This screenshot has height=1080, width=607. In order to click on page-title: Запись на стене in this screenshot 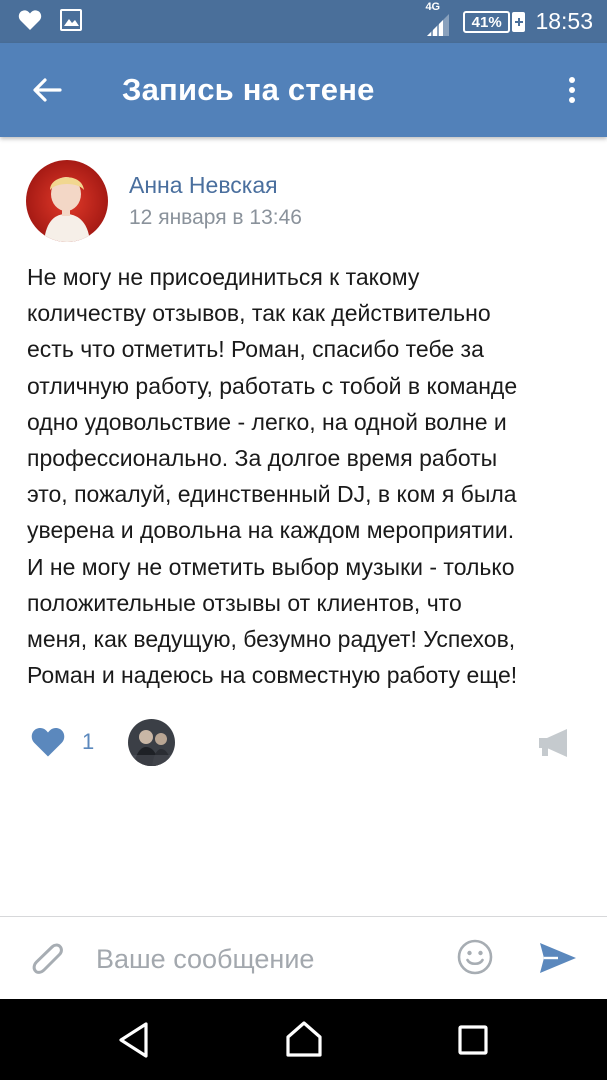, I will do `click(248, 89)`.